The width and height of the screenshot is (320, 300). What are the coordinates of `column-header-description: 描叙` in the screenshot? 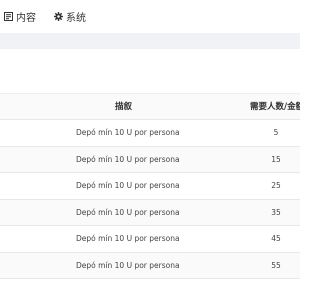 It's located at (145, 107).